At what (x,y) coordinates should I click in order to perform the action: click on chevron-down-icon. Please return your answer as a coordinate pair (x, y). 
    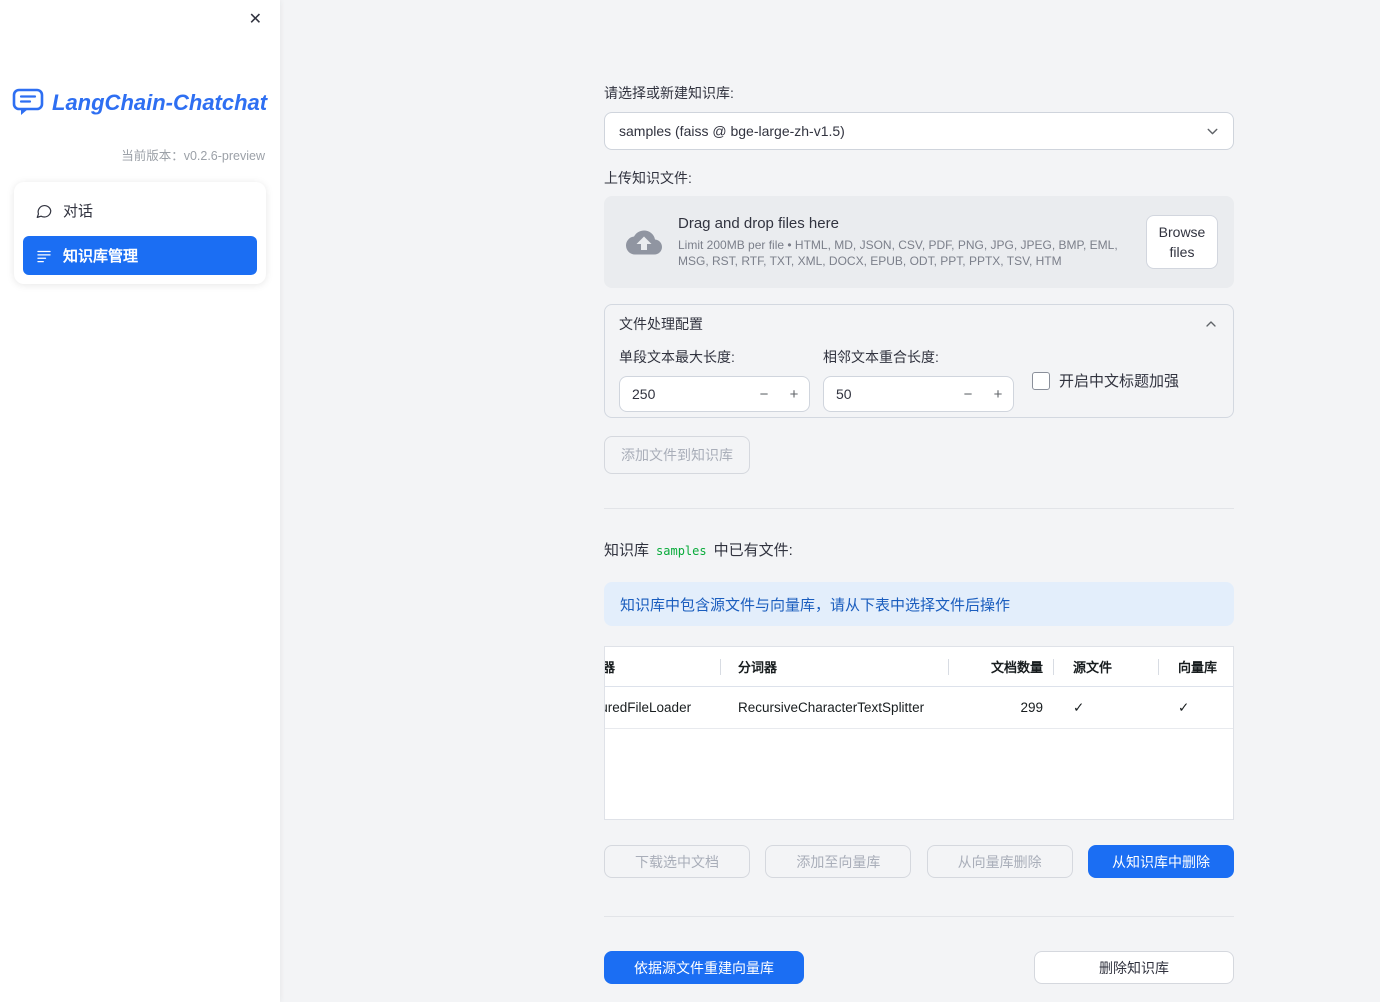
    Looking at the image, I should click on (1212, 131).